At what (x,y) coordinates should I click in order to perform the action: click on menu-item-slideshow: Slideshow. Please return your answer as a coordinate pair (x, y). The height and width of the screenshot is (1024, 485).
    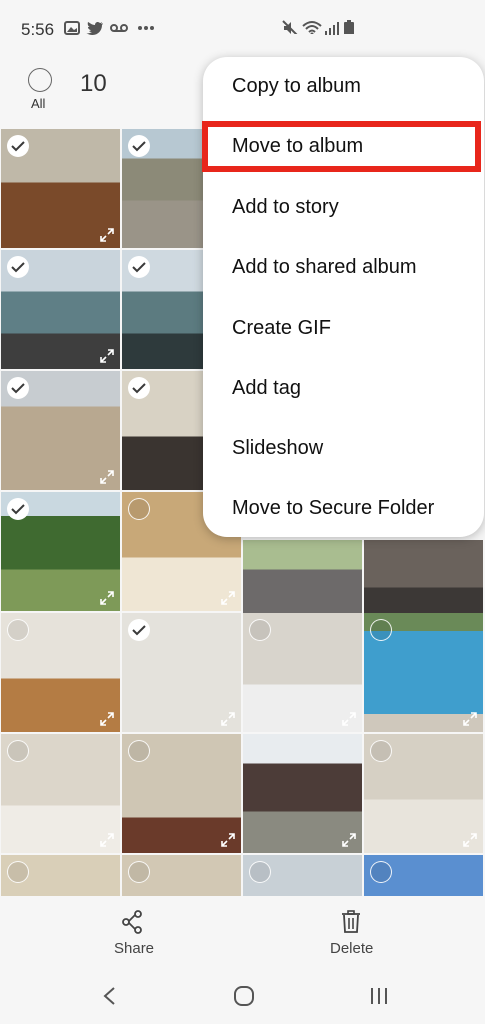
    Looking at the image, I should click on (277, 448).